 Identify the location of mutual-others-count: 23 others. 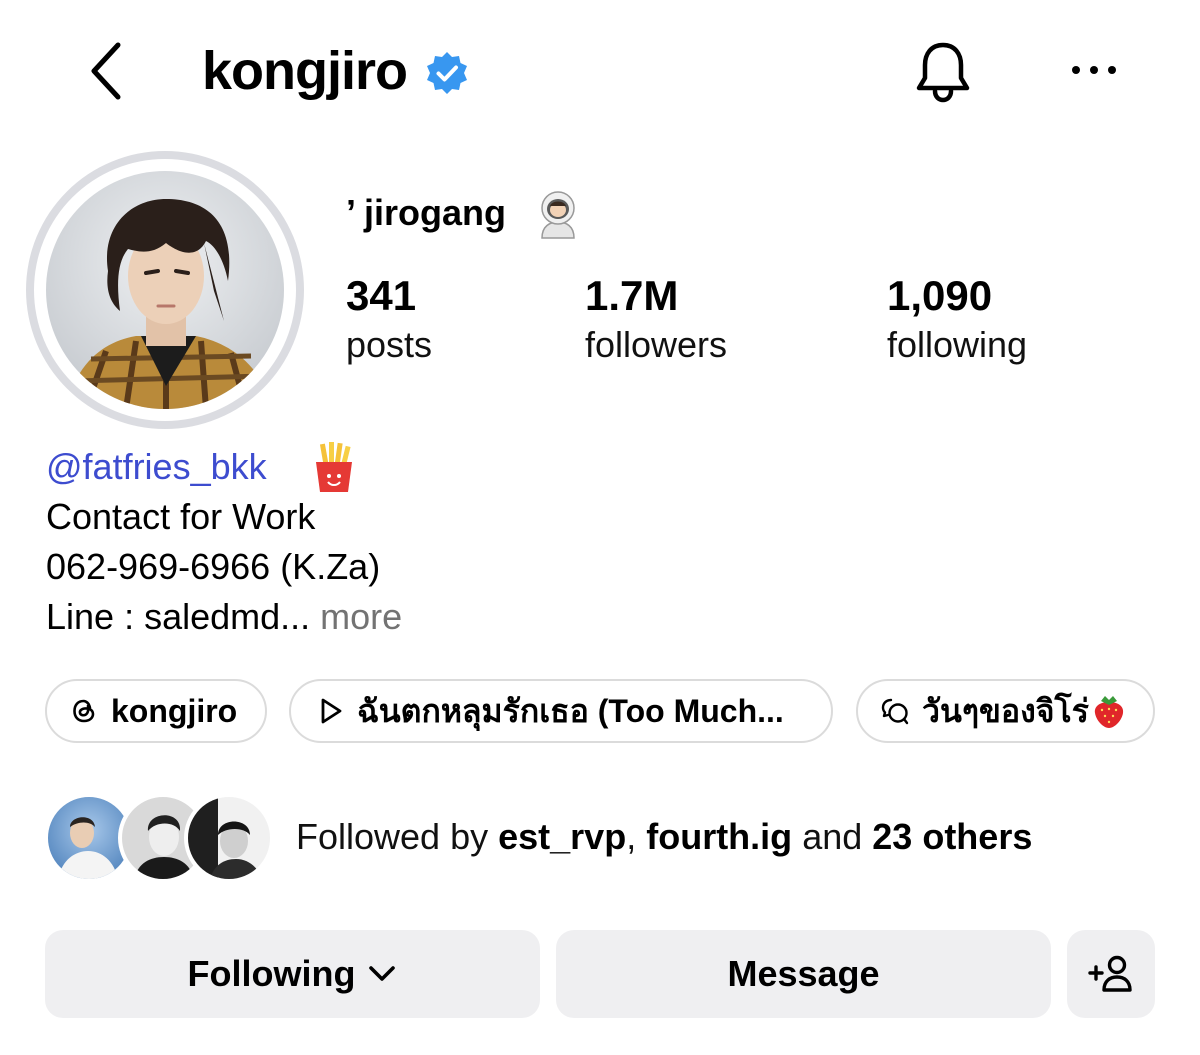
(952, 836).